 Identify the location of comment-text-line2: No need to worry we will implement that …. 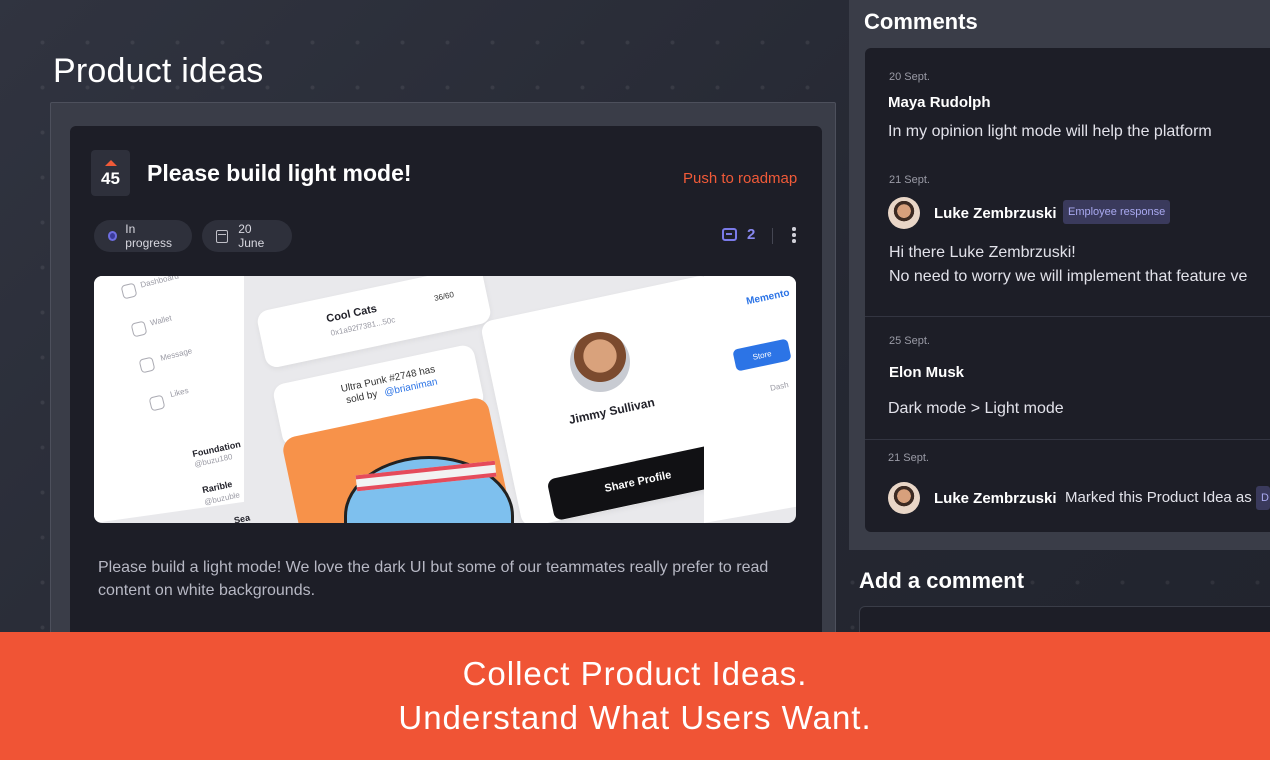
(1068, 276).